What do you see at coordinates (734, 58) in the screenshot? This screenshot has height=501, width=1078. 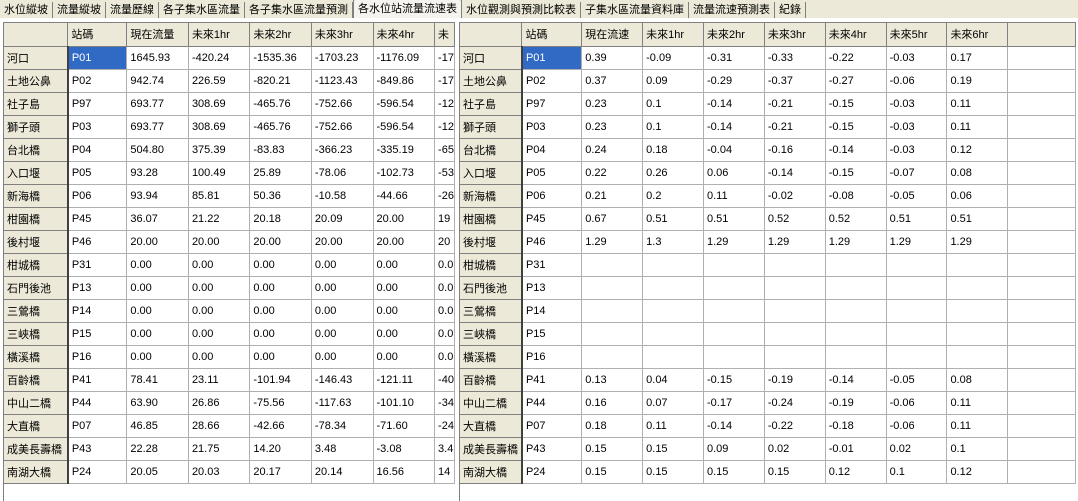 I see `velocity-value-cell: -0.31` at bounding box center [734, 58].